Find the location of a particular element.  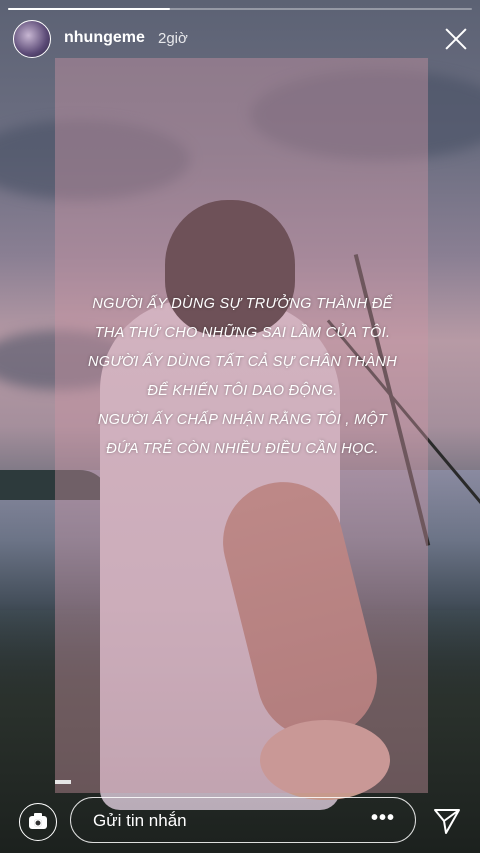

camera-lens is located at coordinates (38, 822).